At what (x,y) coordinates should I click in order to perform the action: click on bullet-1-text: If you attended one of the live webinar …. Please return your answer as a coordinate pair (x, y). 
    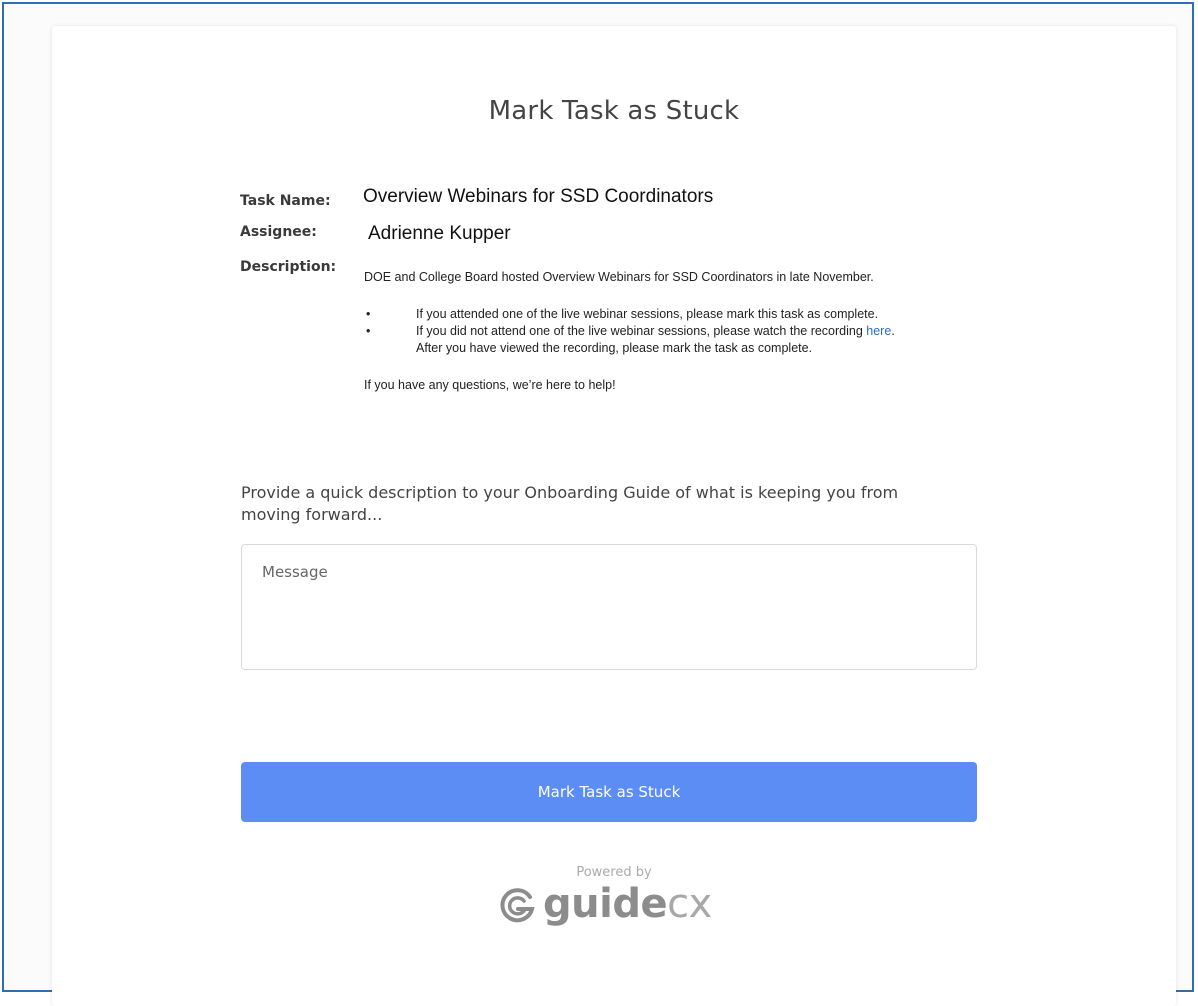
    Looking at the image, I should click on (647, 314).